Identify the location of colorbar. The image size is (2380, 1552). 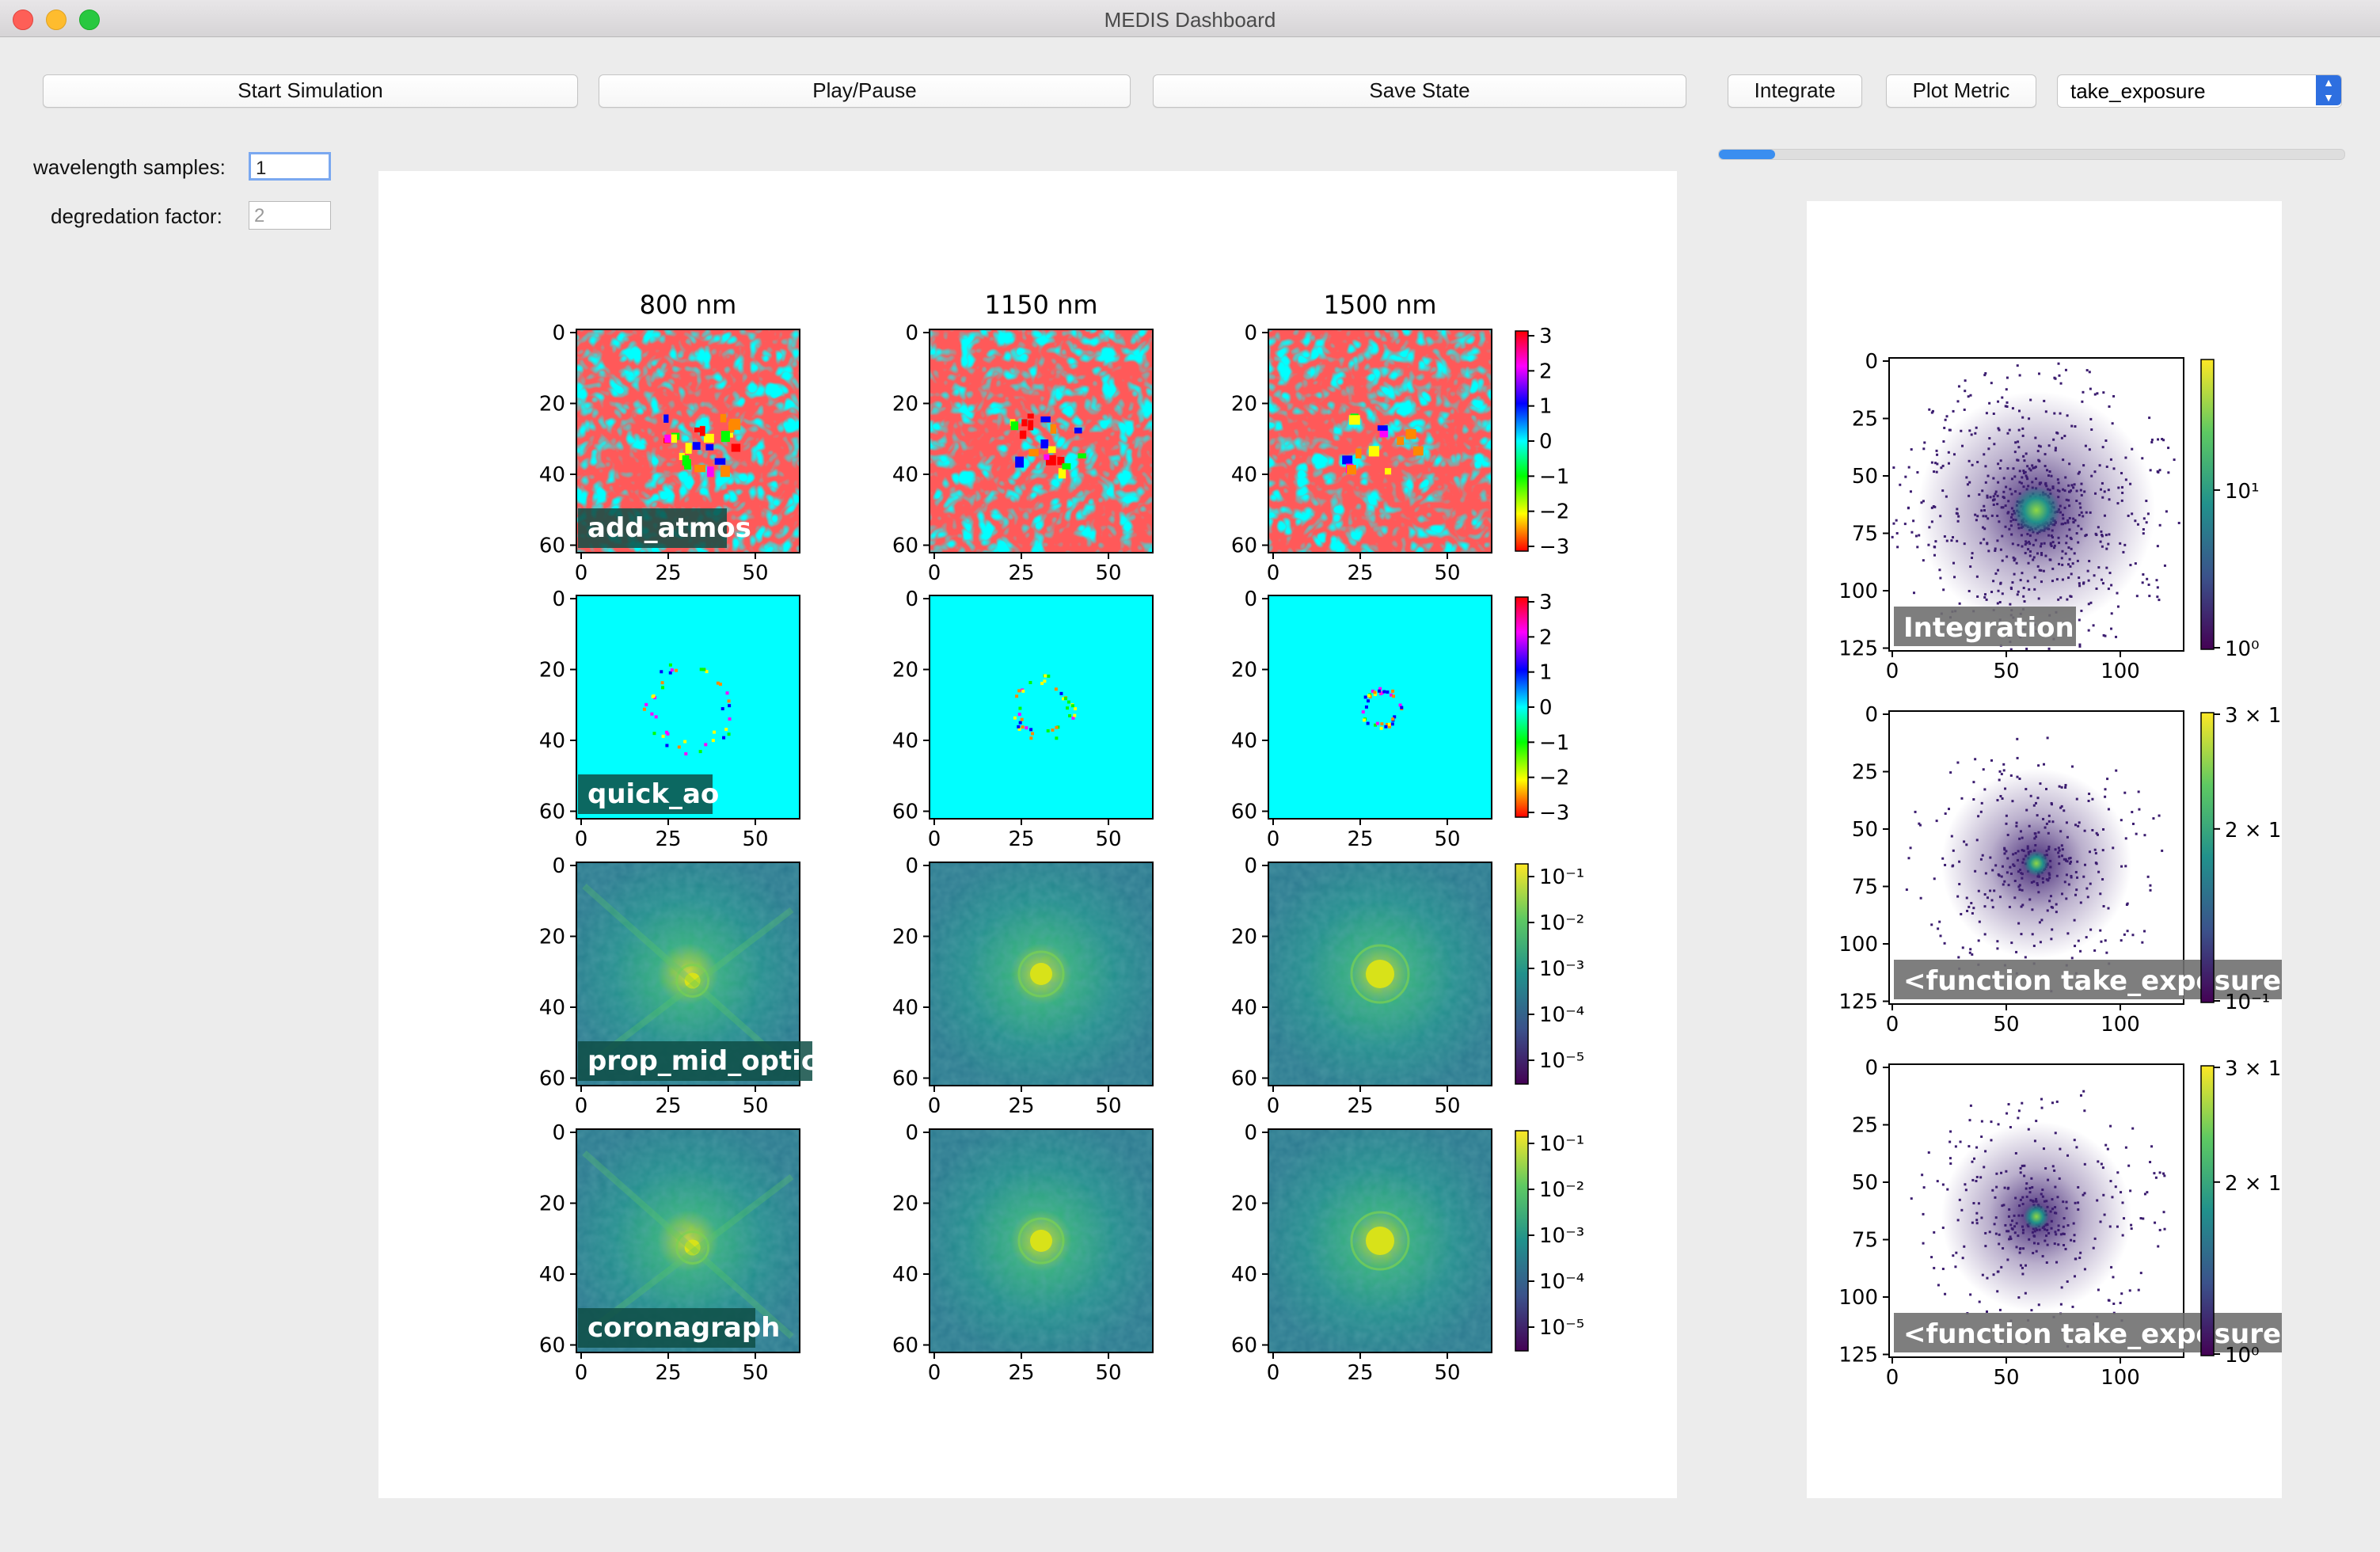
(1522, 1241).